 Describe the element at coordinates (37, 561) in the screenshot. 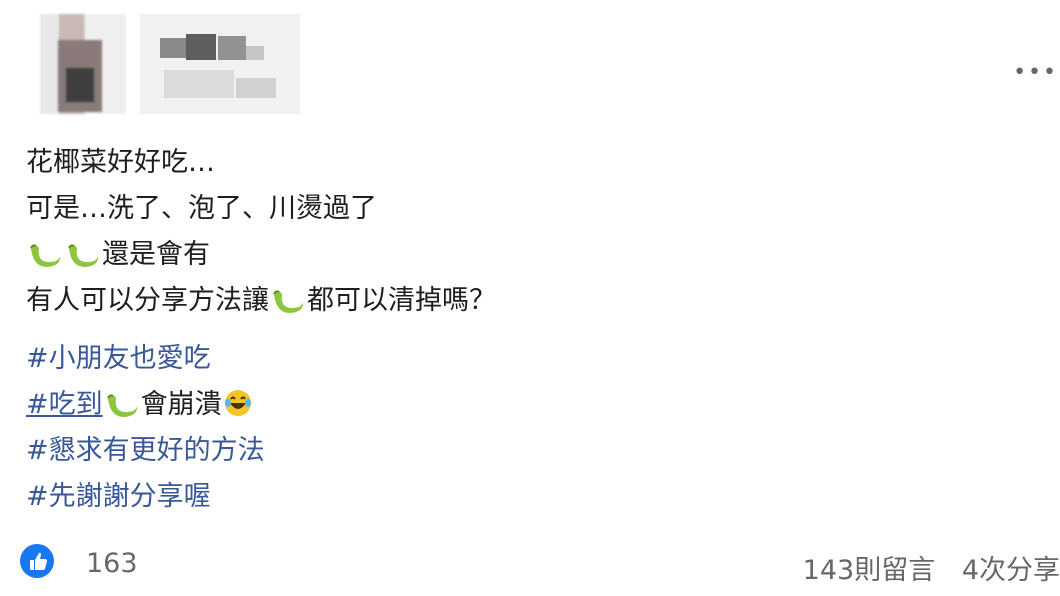

I see `like-reaction-icon` at that location.